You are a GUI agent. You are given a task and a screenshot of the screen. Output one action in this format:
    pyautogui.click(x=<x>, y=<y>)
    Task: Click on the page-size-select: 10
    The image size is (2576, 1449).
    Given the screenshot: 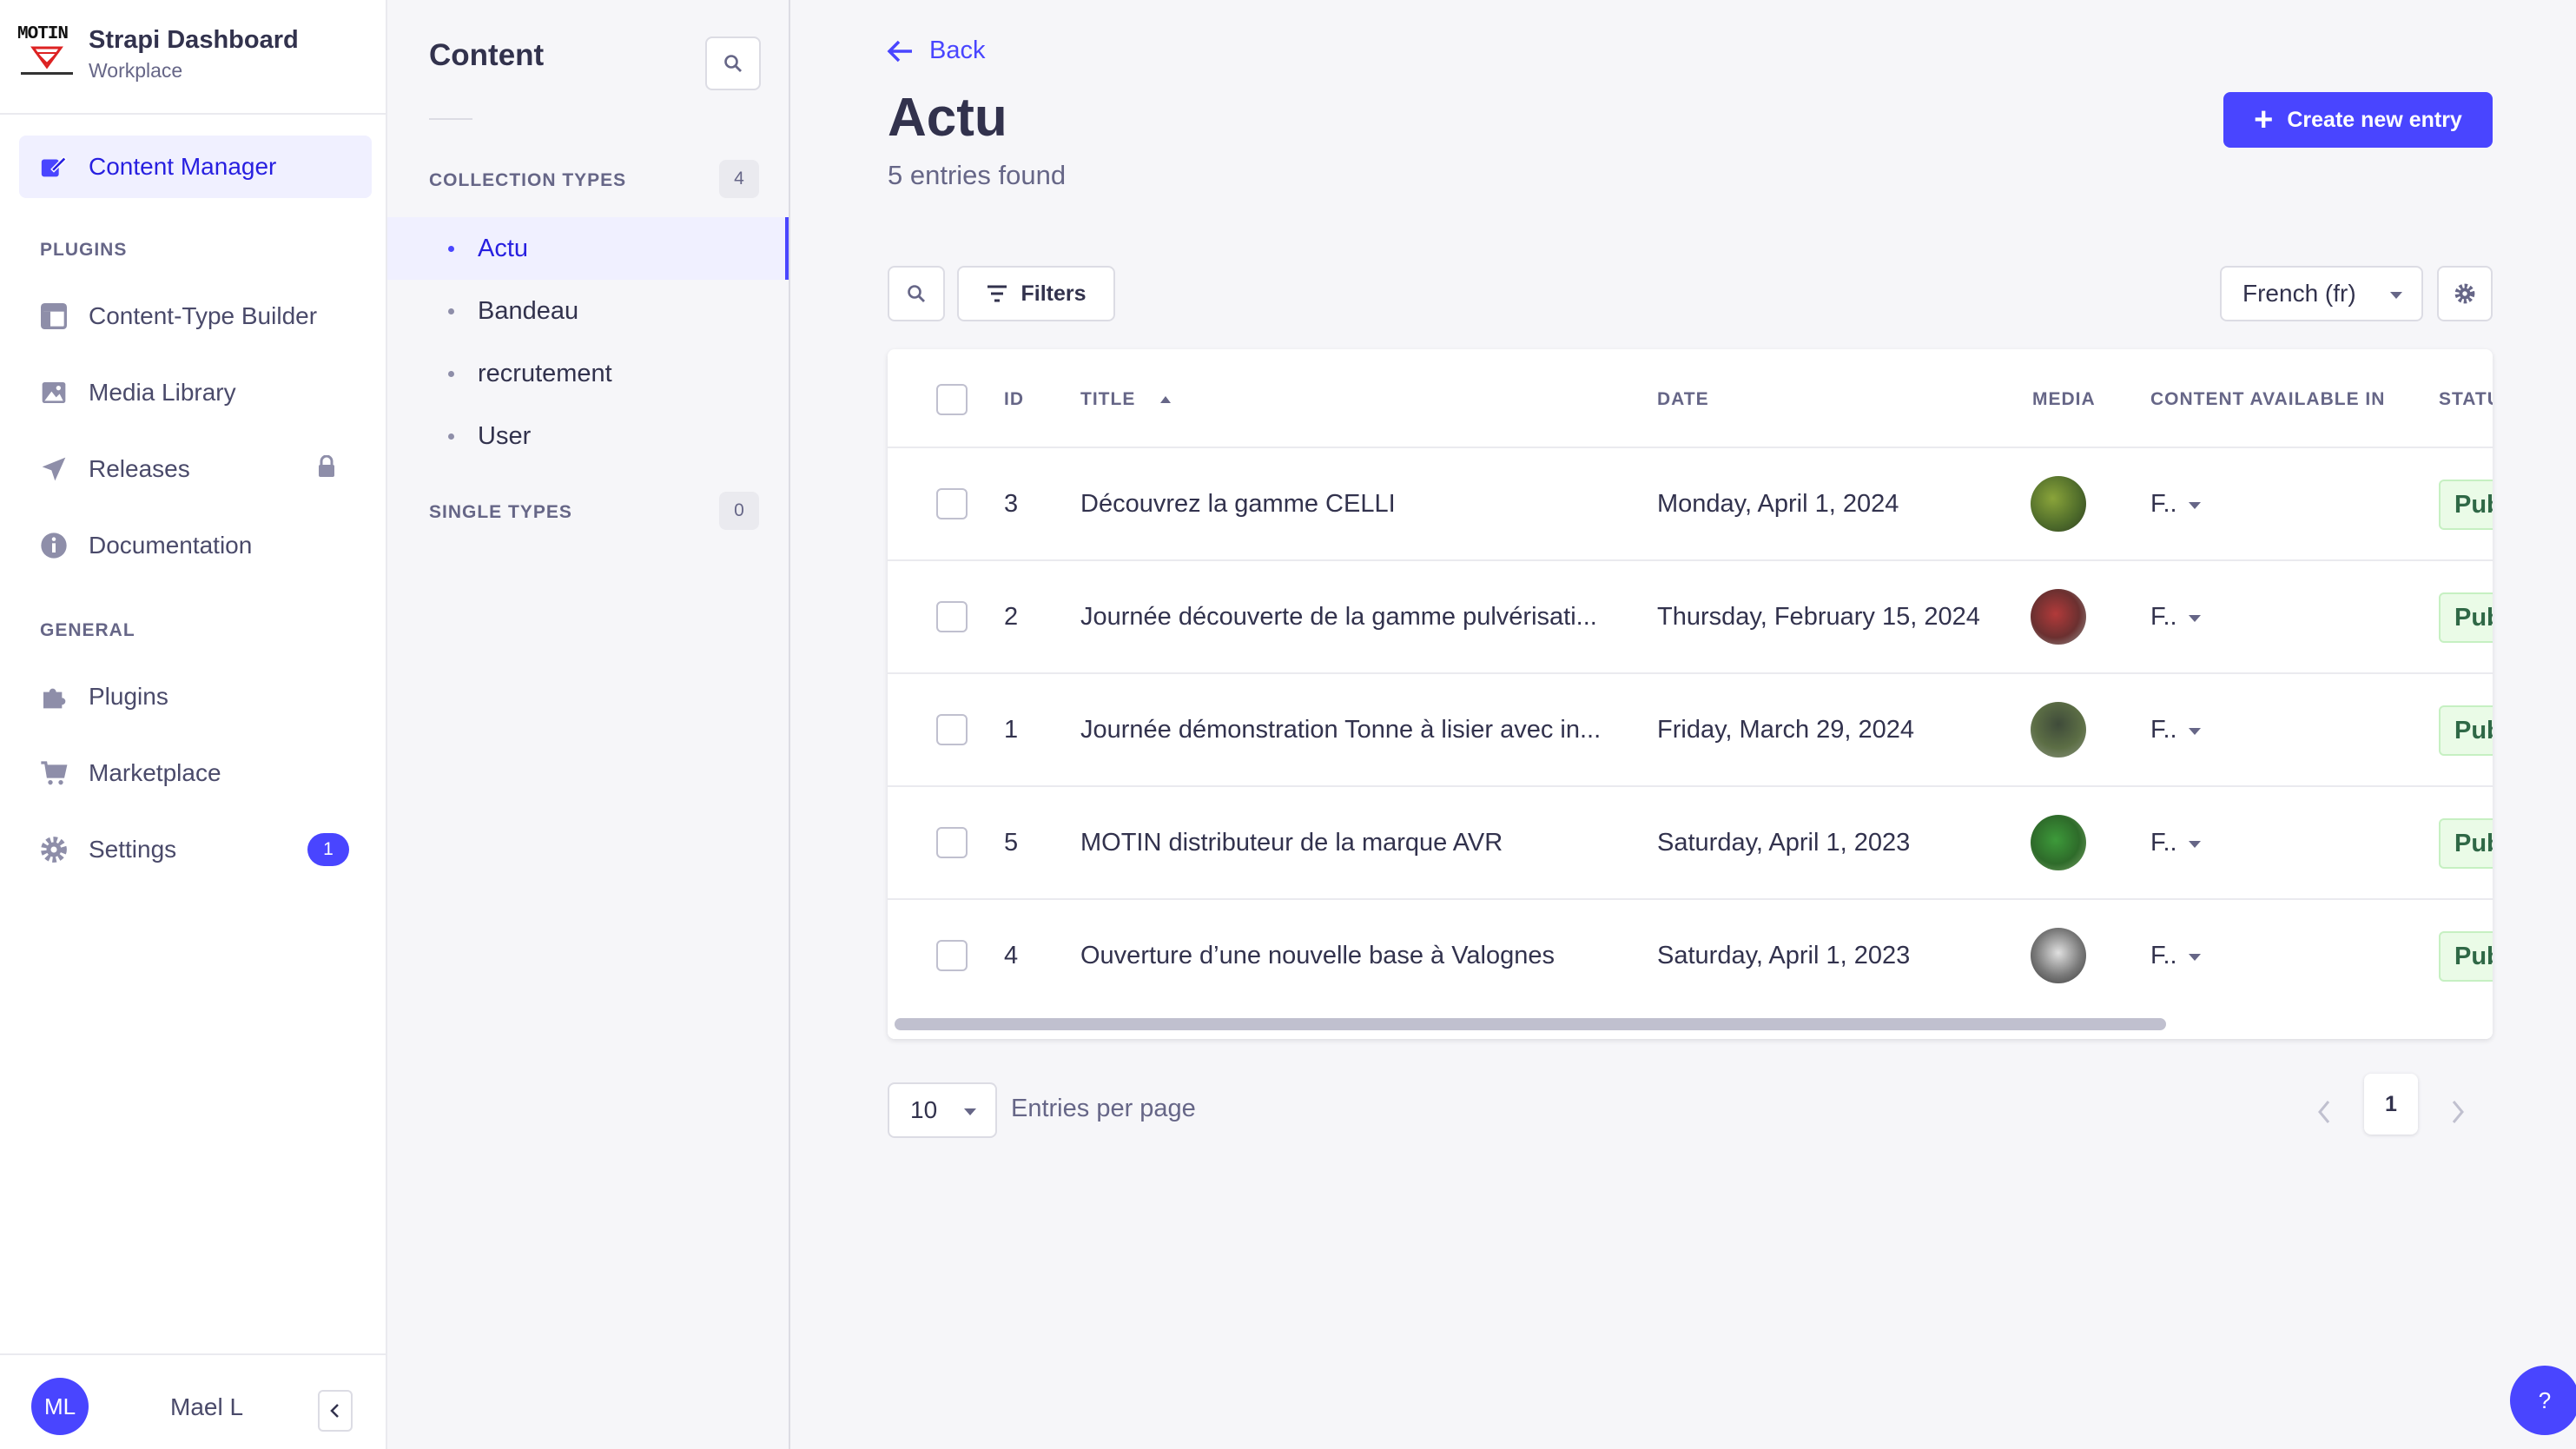 What is the action you would take?
    pyautogui.click(x=942, y=1110)
    